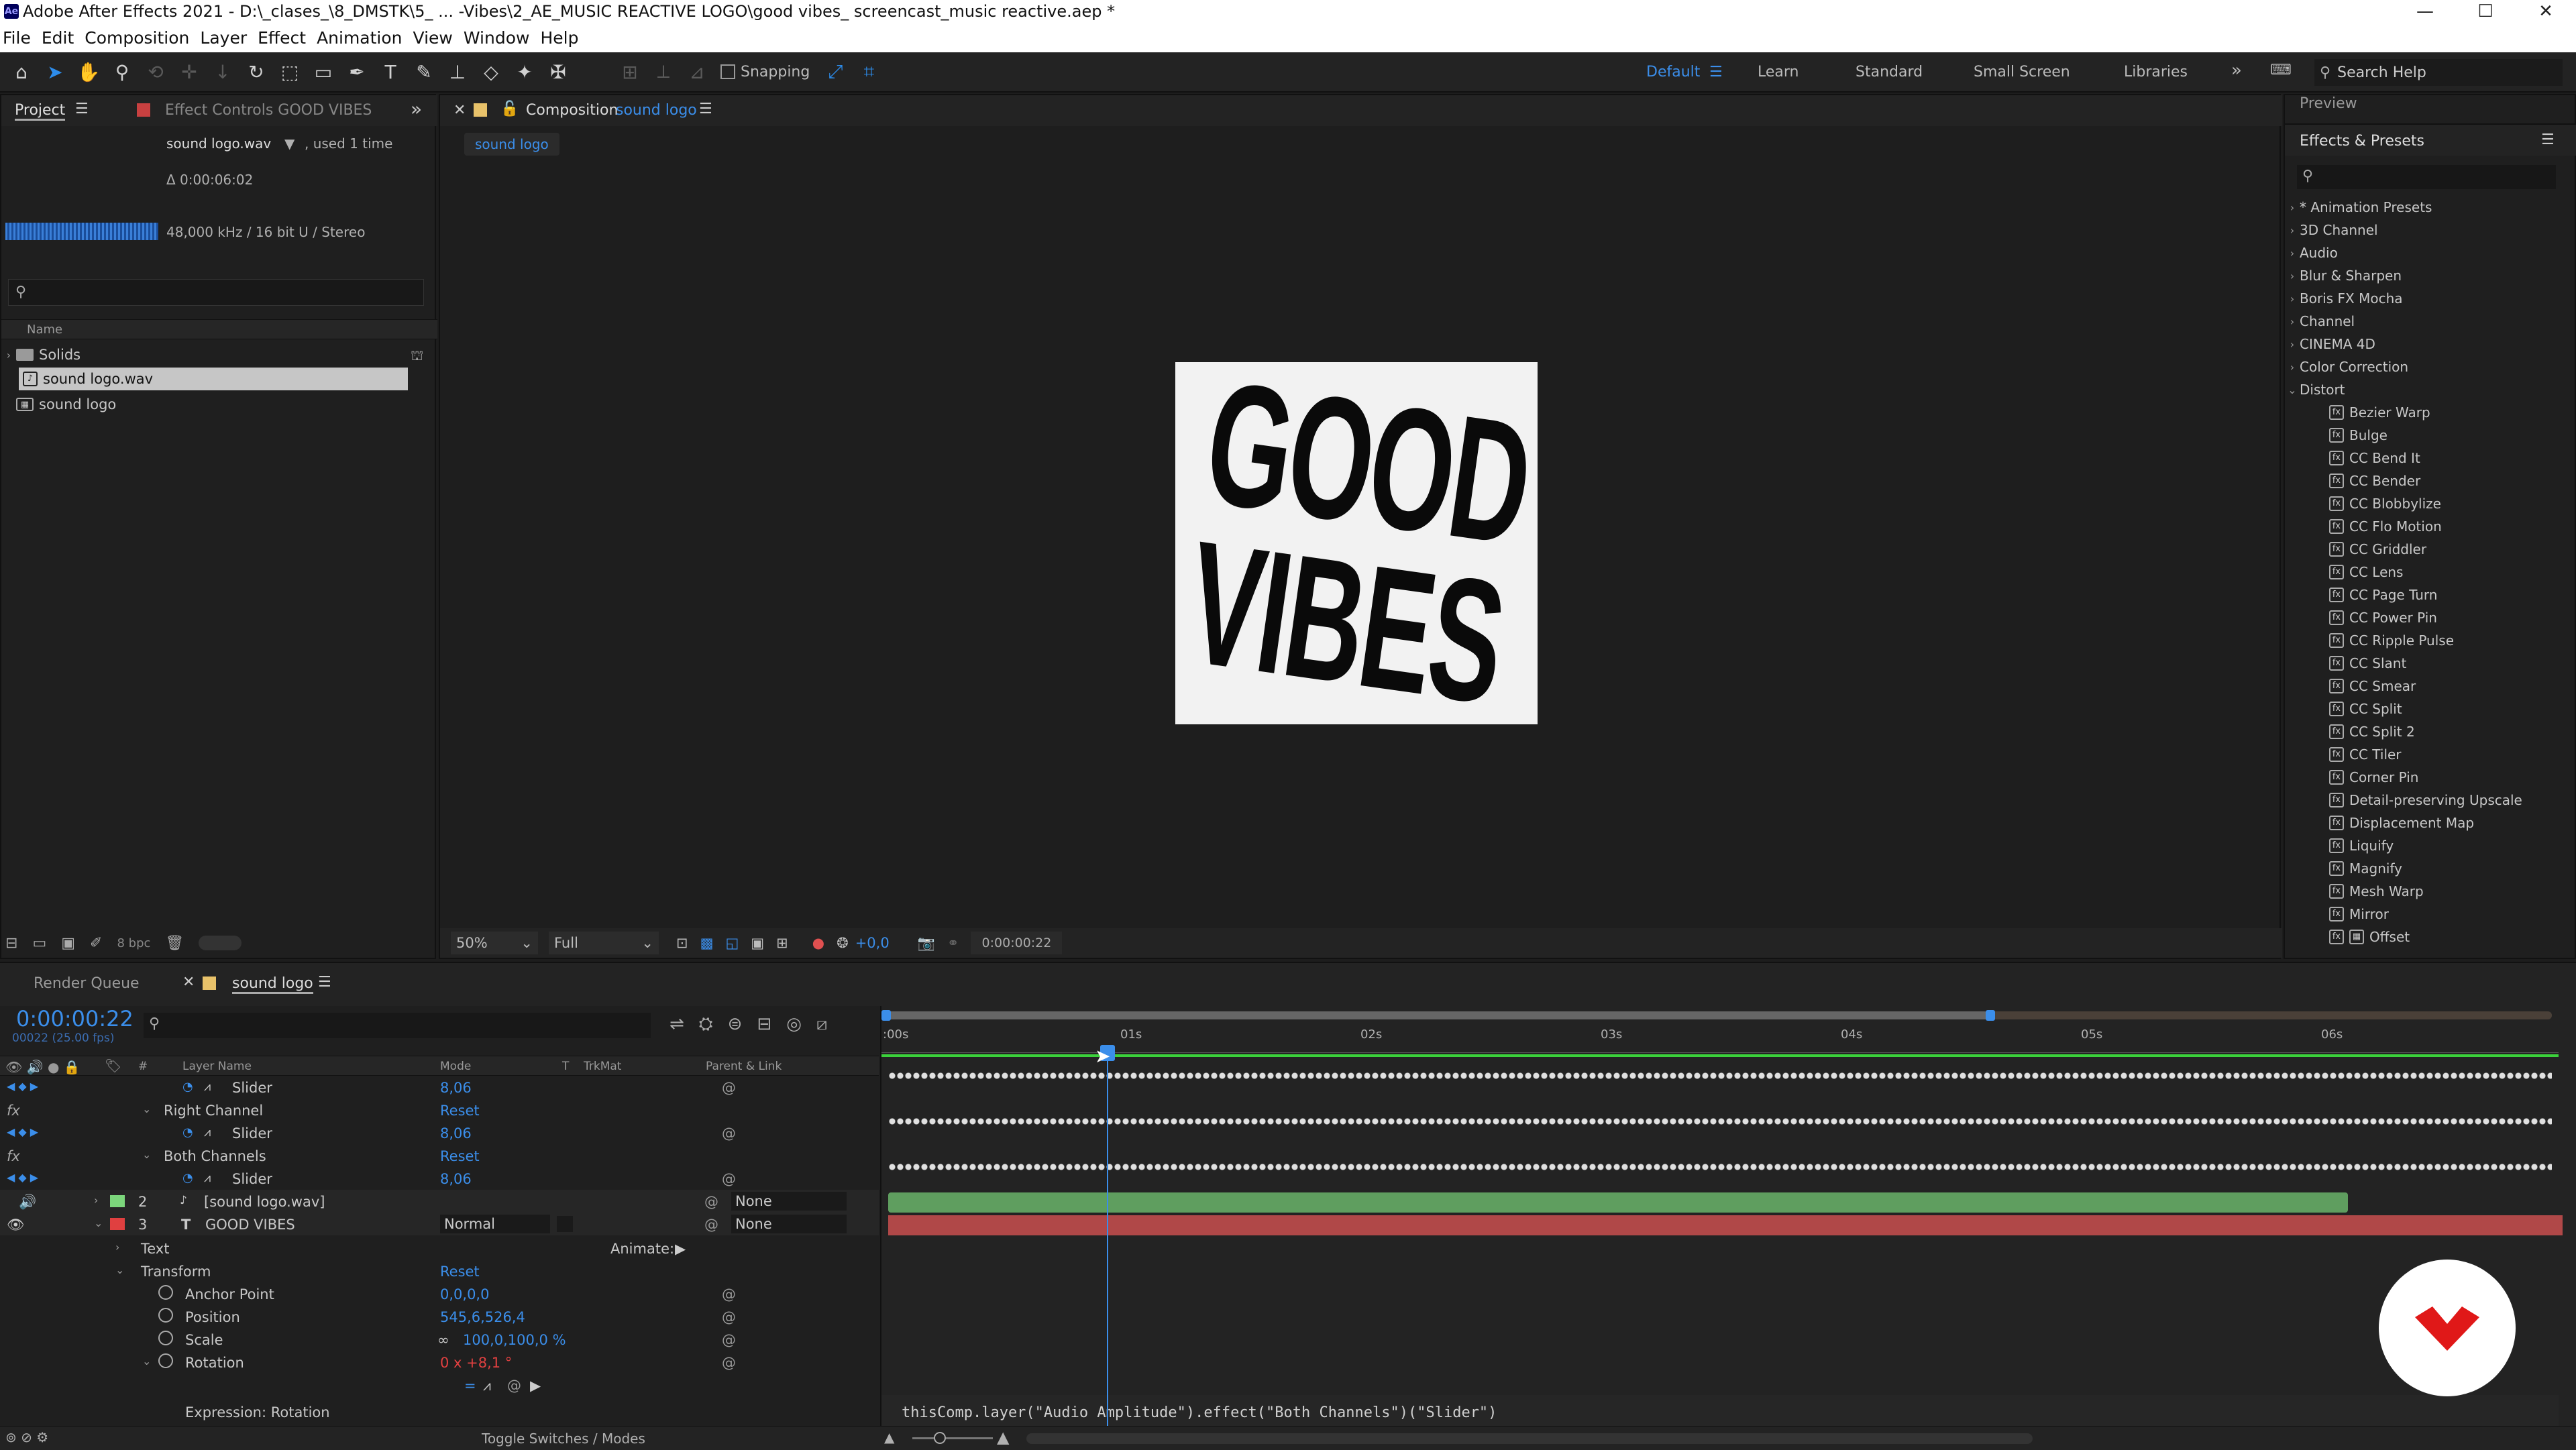 The width and height of the screenshot is (2576, 1450). What do you see at coordinates (2430, 412) in the screenshot?
I see `effect-item: fx Bezier Warp` at bounding box center [2430, 412].